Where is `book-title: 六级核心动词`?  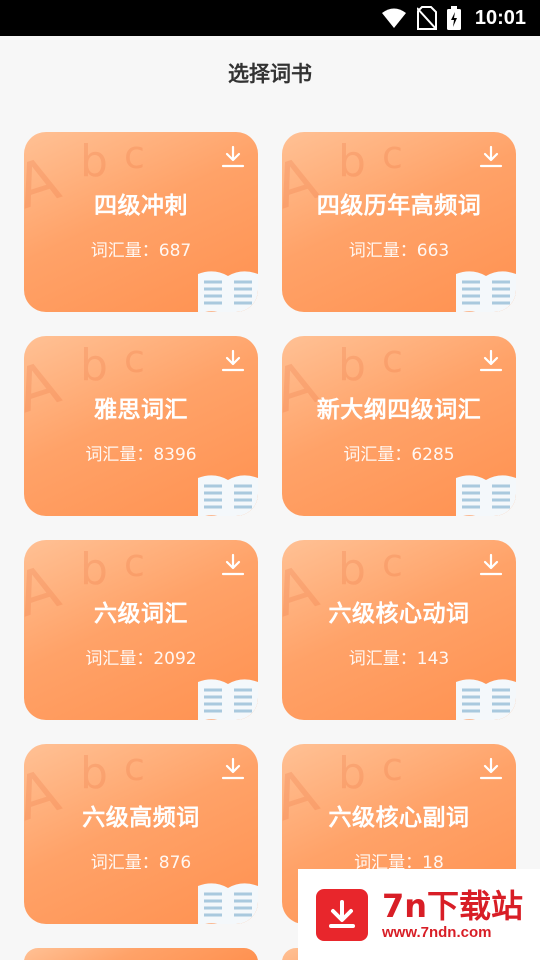 book-title: 六级核心动词 is located at coordinates (399, 614).